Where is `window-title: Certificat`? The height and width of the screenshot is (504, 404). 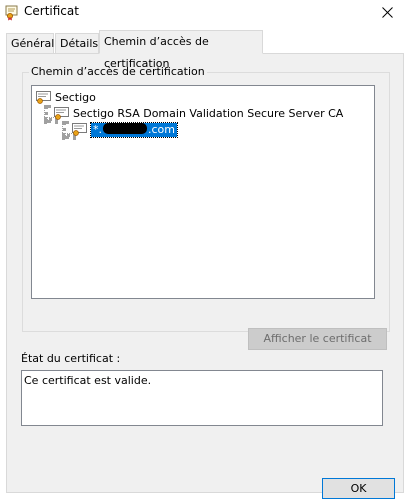
window-title: Certificat is located at coordinates (51, 11).